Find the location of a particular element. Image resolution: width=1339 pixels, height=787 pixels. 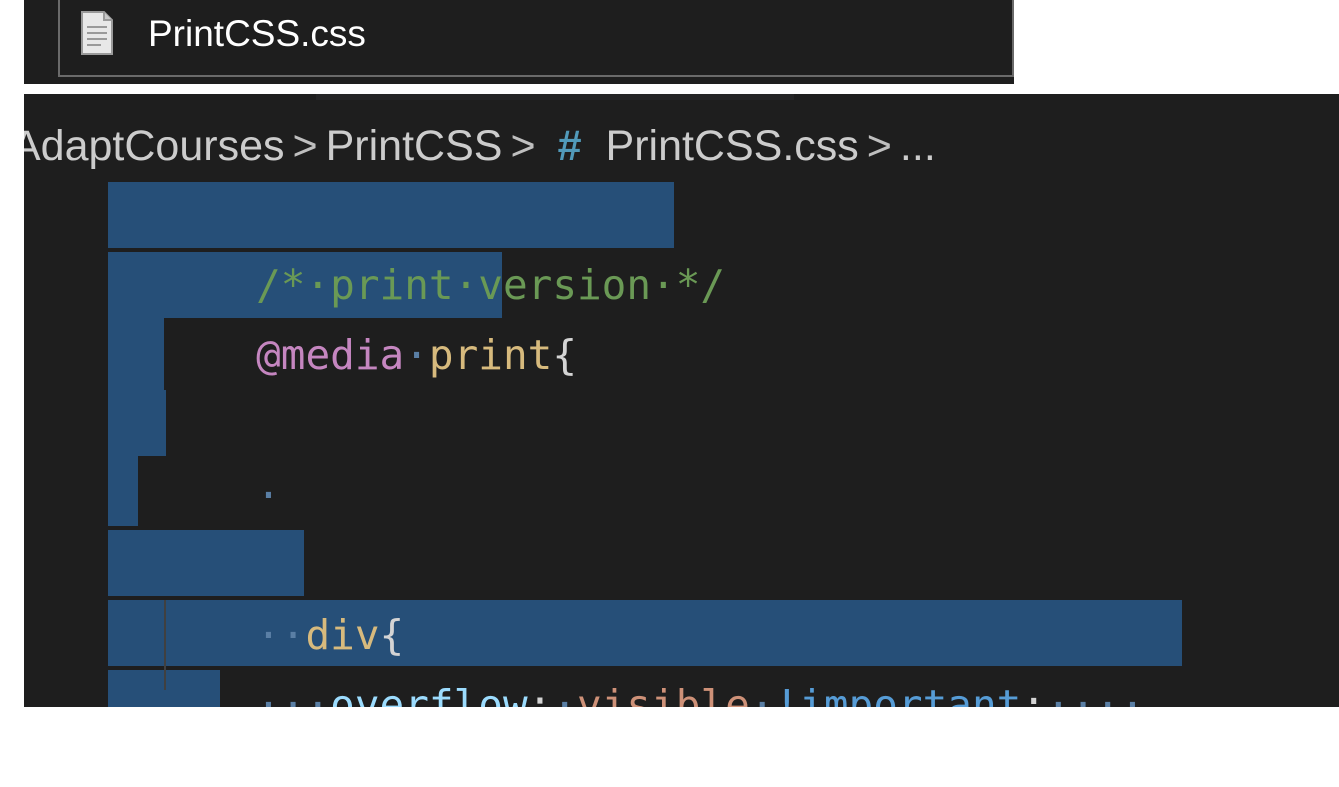

media-type: print is located at coordinates (490, 355).